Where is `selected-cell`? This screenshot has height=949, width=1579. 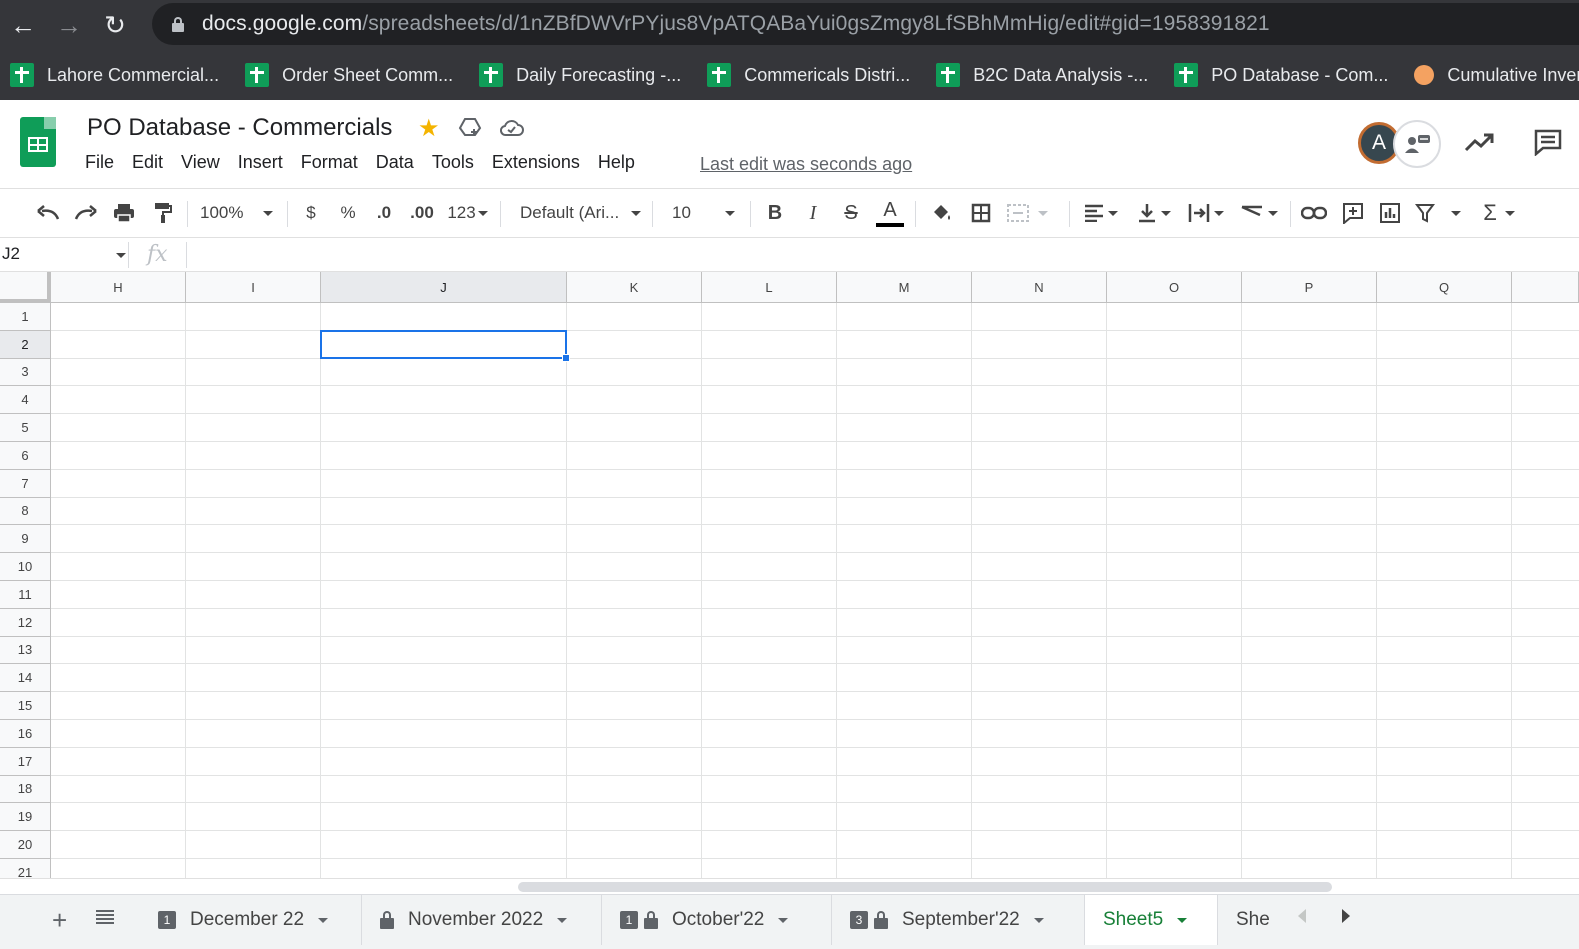
selected-cell is located at coordinates (443, 344).